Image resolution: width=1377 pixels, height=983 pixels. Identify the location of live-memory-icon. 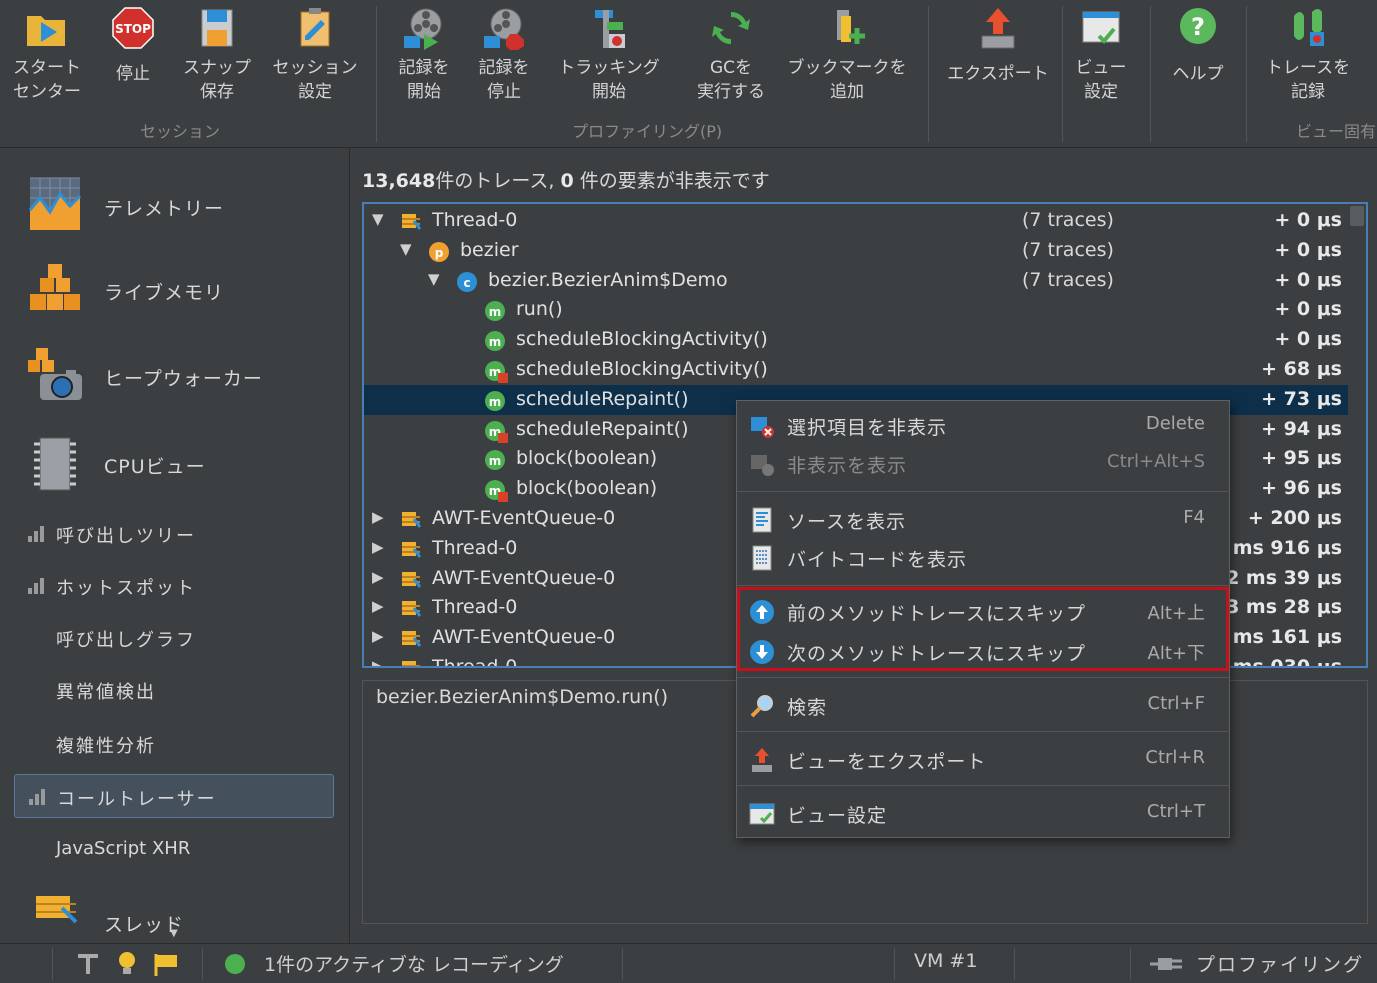
(55, 289).